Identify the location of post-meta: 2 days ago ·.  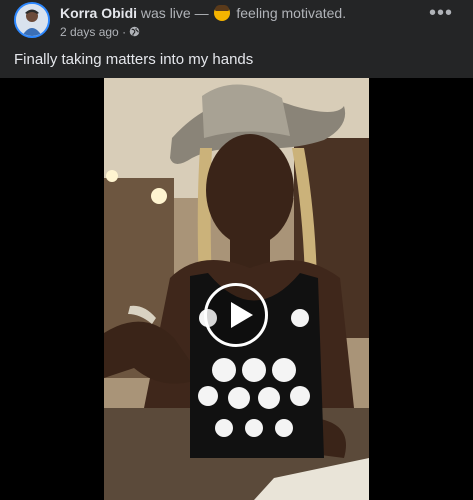
(100, 32).